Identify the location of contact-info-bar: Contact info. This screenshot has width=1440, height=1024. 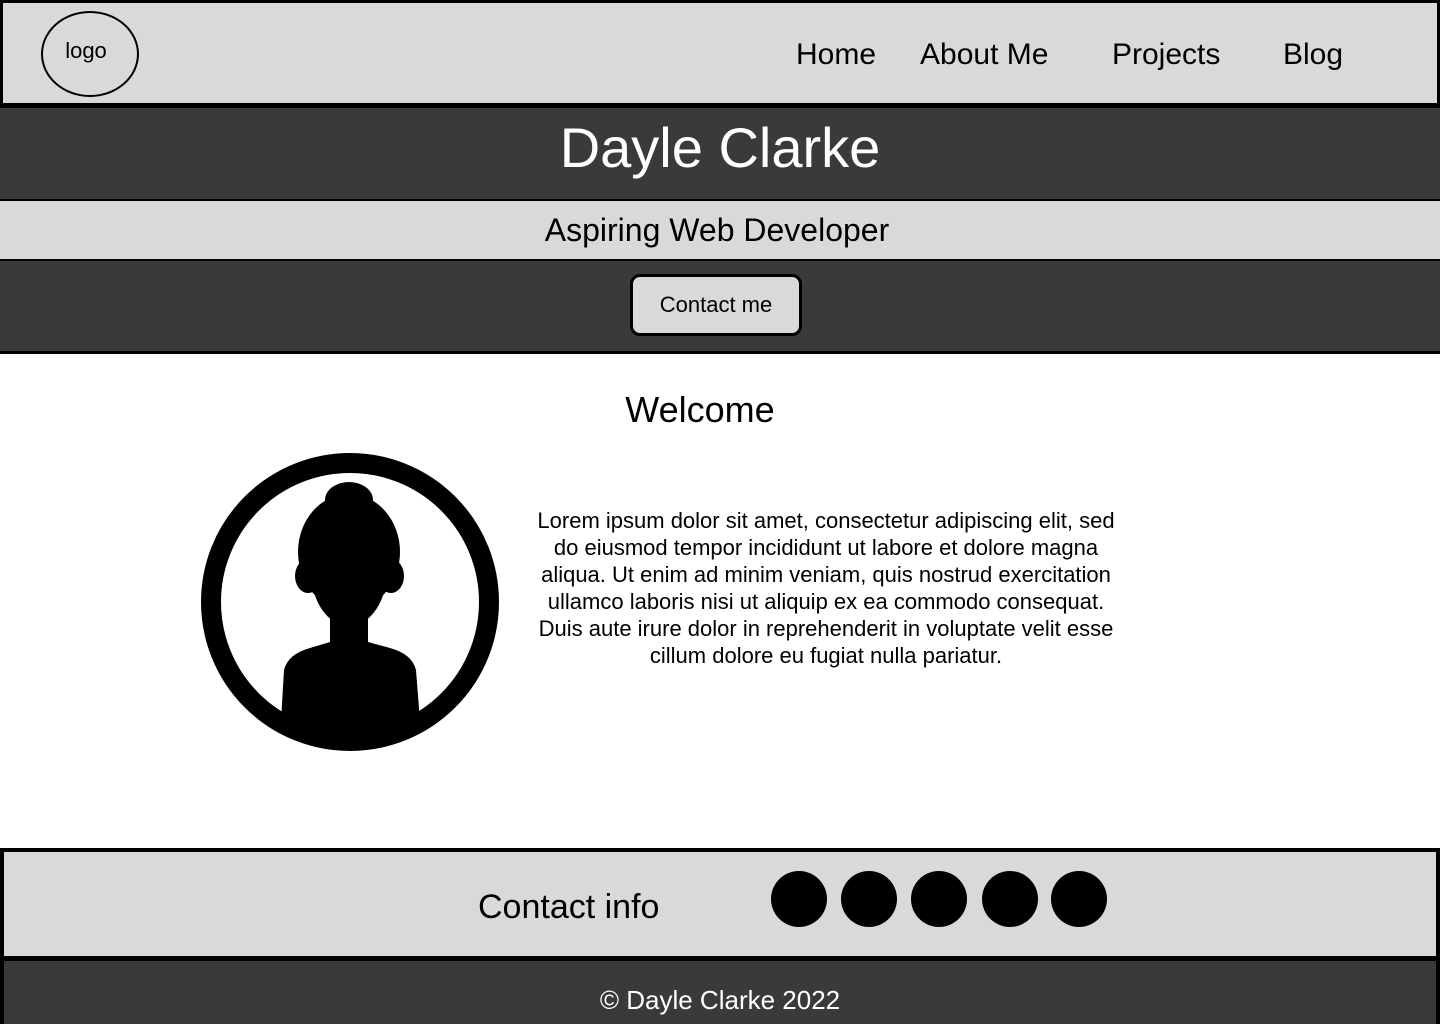
(720, 904).